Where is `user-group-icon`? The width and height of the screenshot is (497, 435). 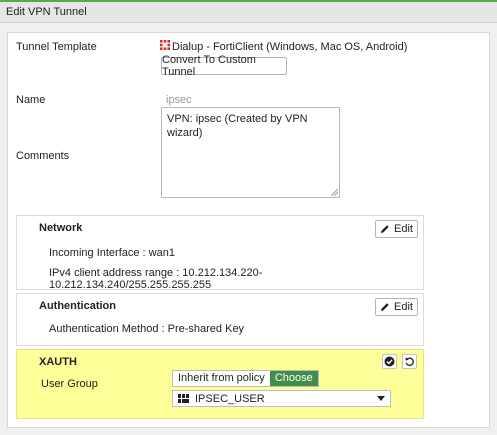 user-group-icon is located at coordinates (183, 398).